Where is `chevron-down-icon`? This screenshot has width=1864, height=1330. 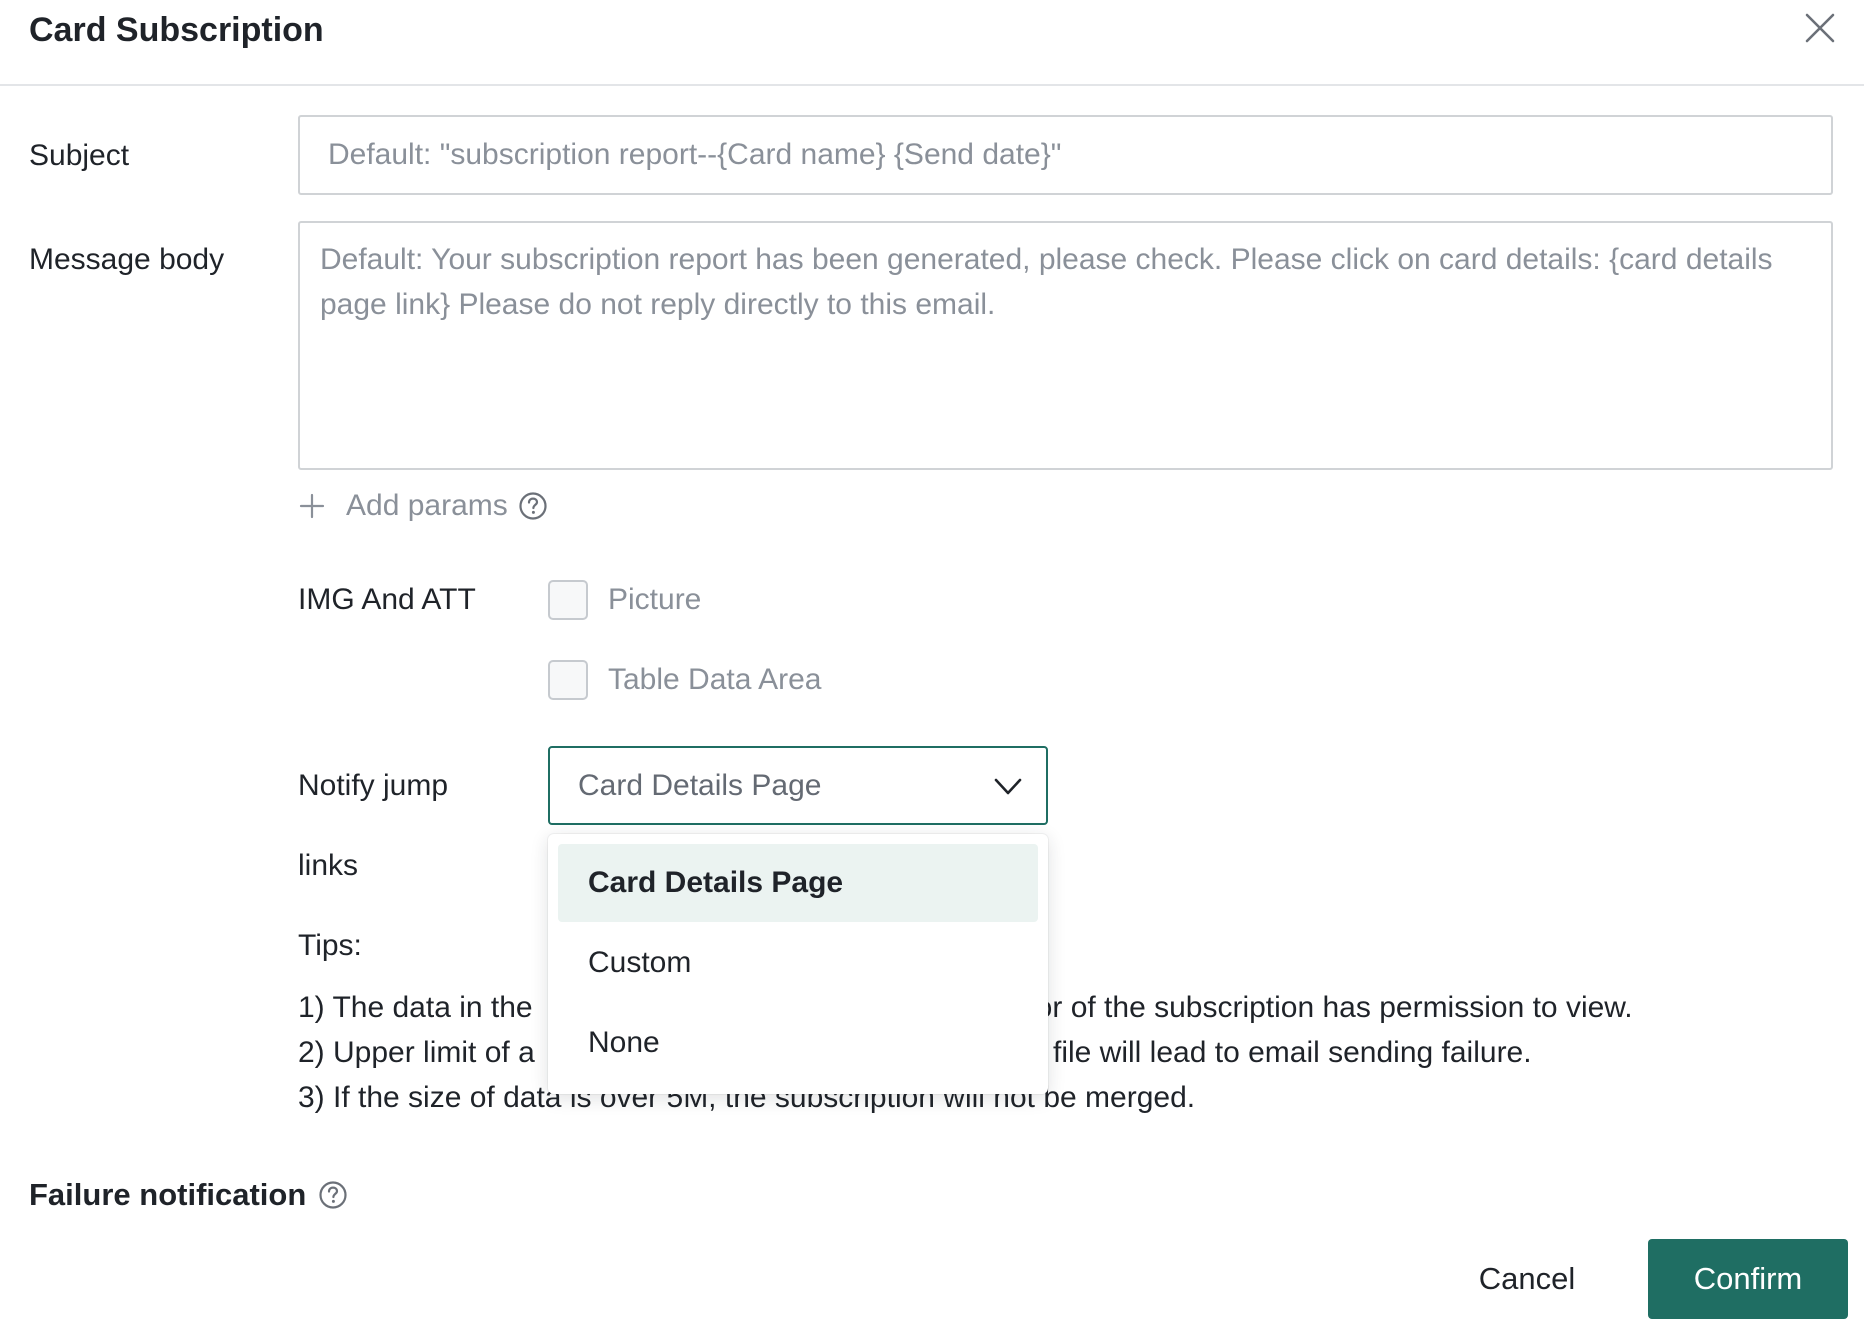 chevron-down-icon is located at coordinates (1008, 786).